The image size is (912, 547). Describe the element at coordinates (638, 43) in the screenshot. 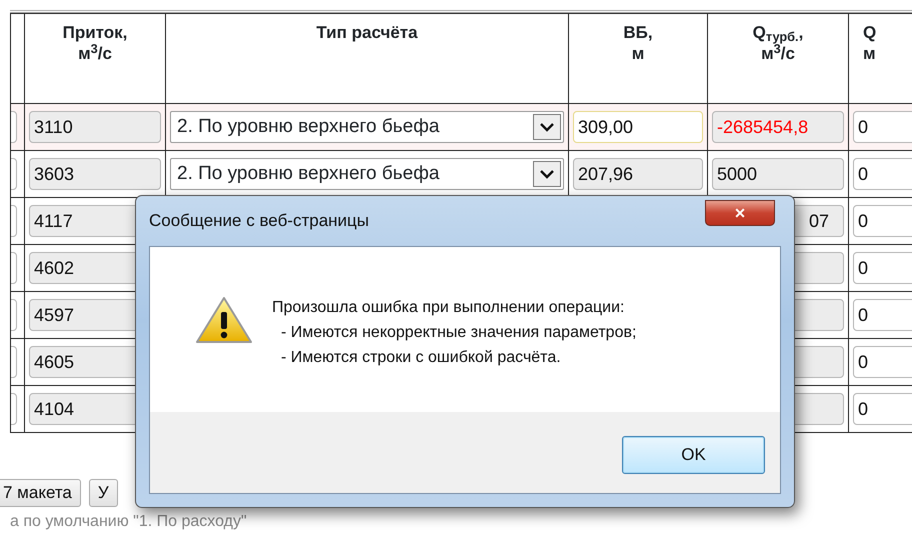

I see `column-header: ВБ, м` at that location.